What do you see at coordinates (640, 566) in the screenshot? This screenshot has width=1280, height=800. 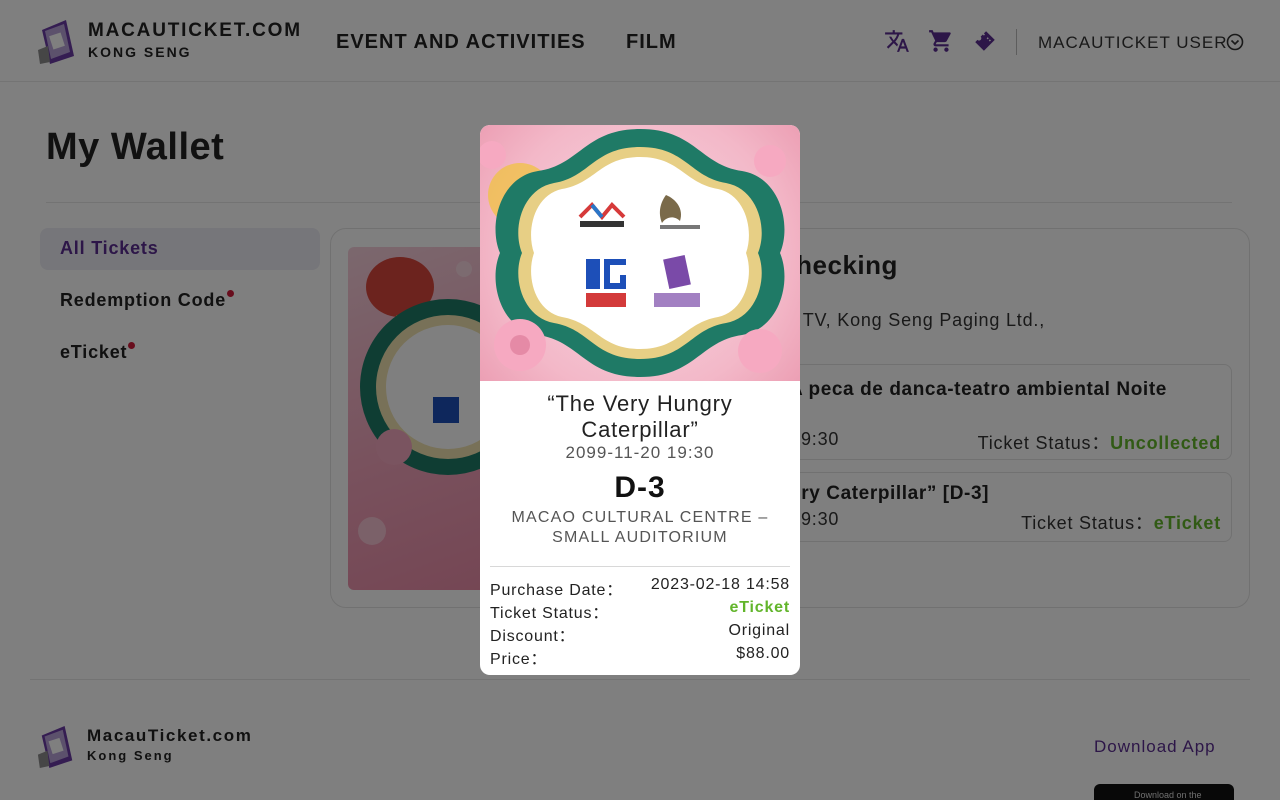 I see `ticket-divider` at bounding box center [640, 566].